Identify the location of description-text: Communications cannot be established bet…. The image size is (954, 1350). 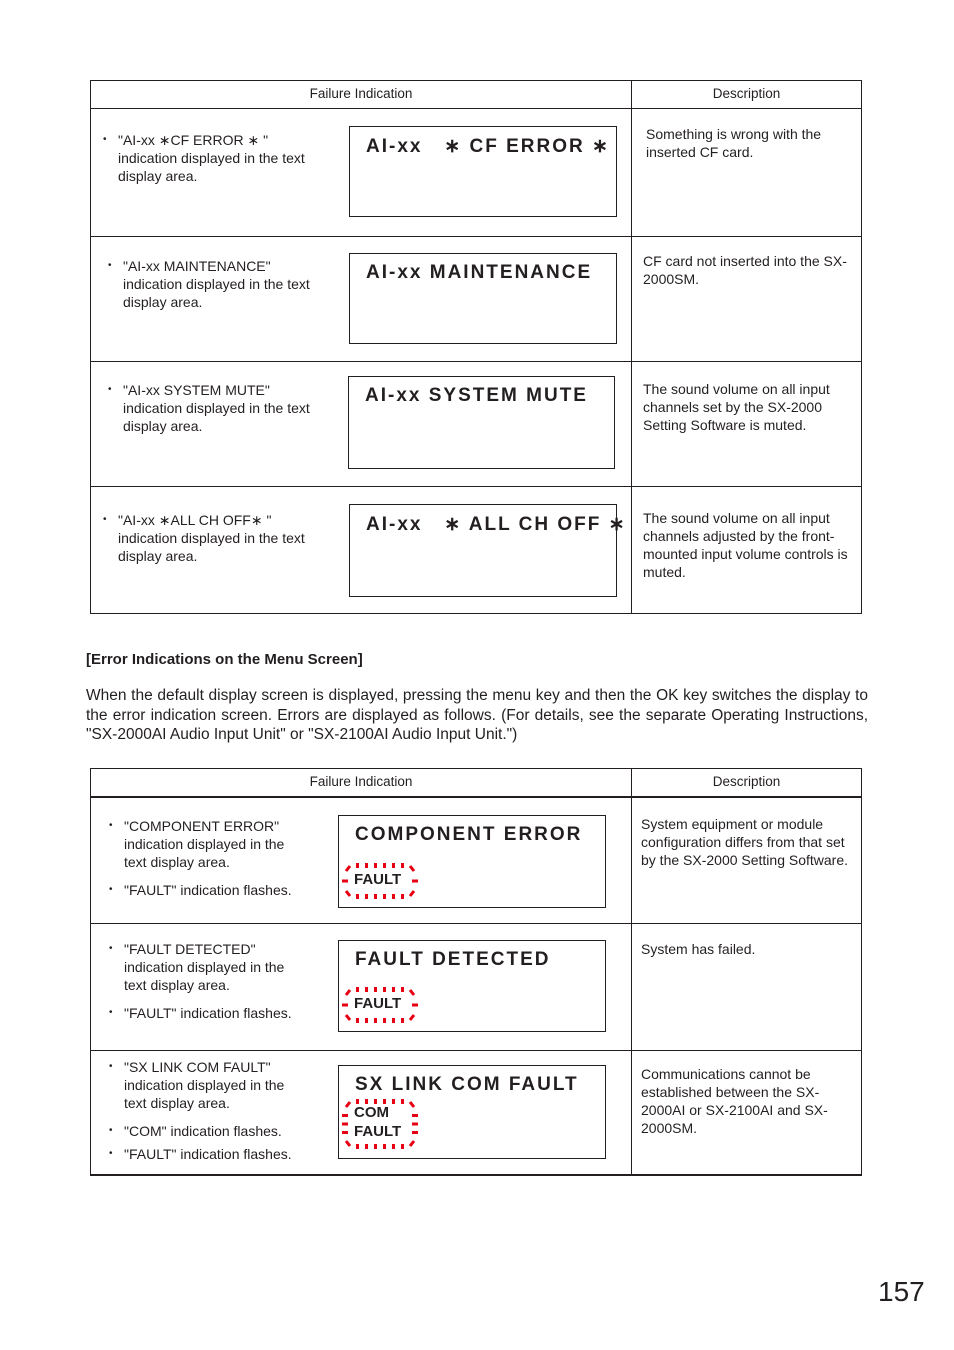
(734, 1101).